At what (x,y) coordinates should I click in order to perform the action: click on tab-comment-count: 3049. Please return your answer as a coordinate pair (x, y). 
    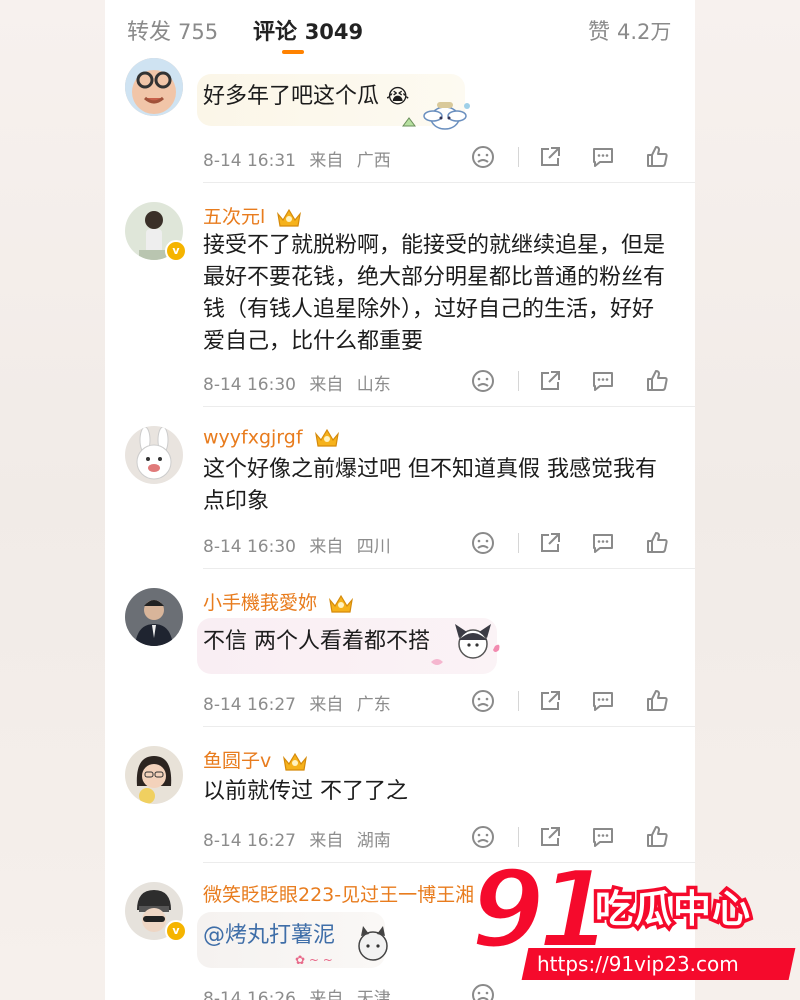
    Looking at the image, I should click on (334, 32).